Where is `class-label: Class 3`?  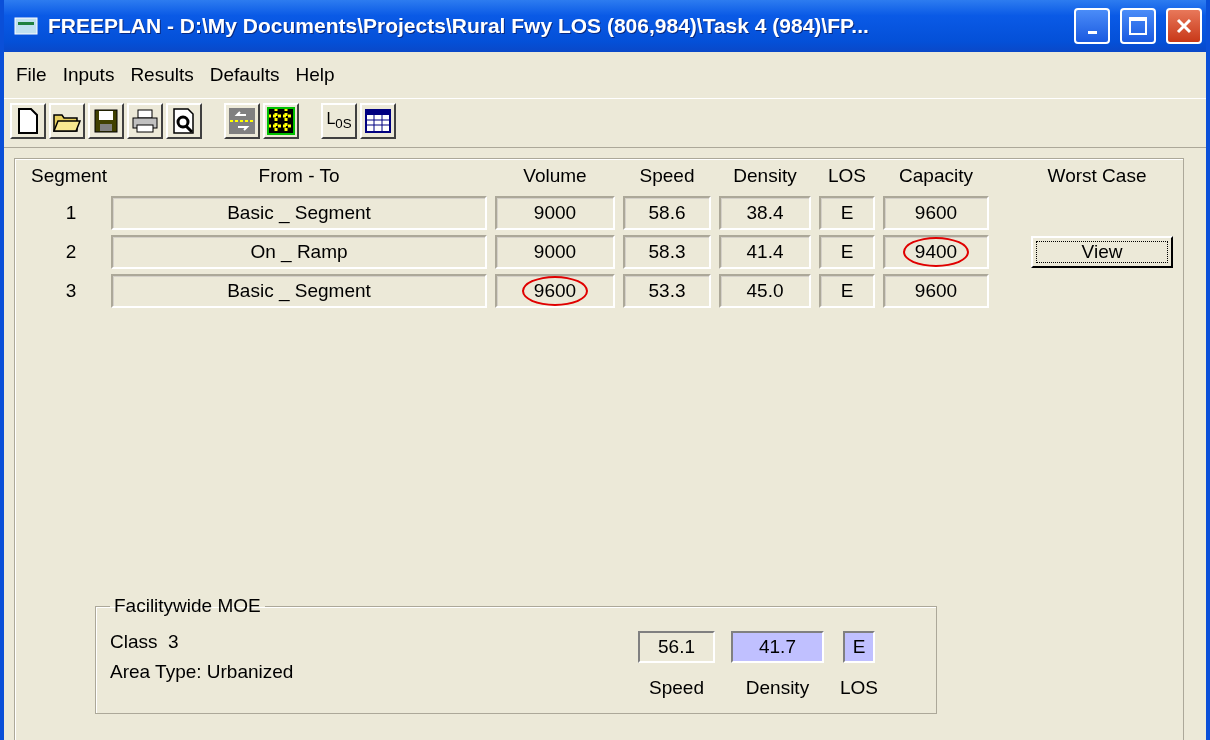
class-label: Class 3 is located at coordinates (145, 642).